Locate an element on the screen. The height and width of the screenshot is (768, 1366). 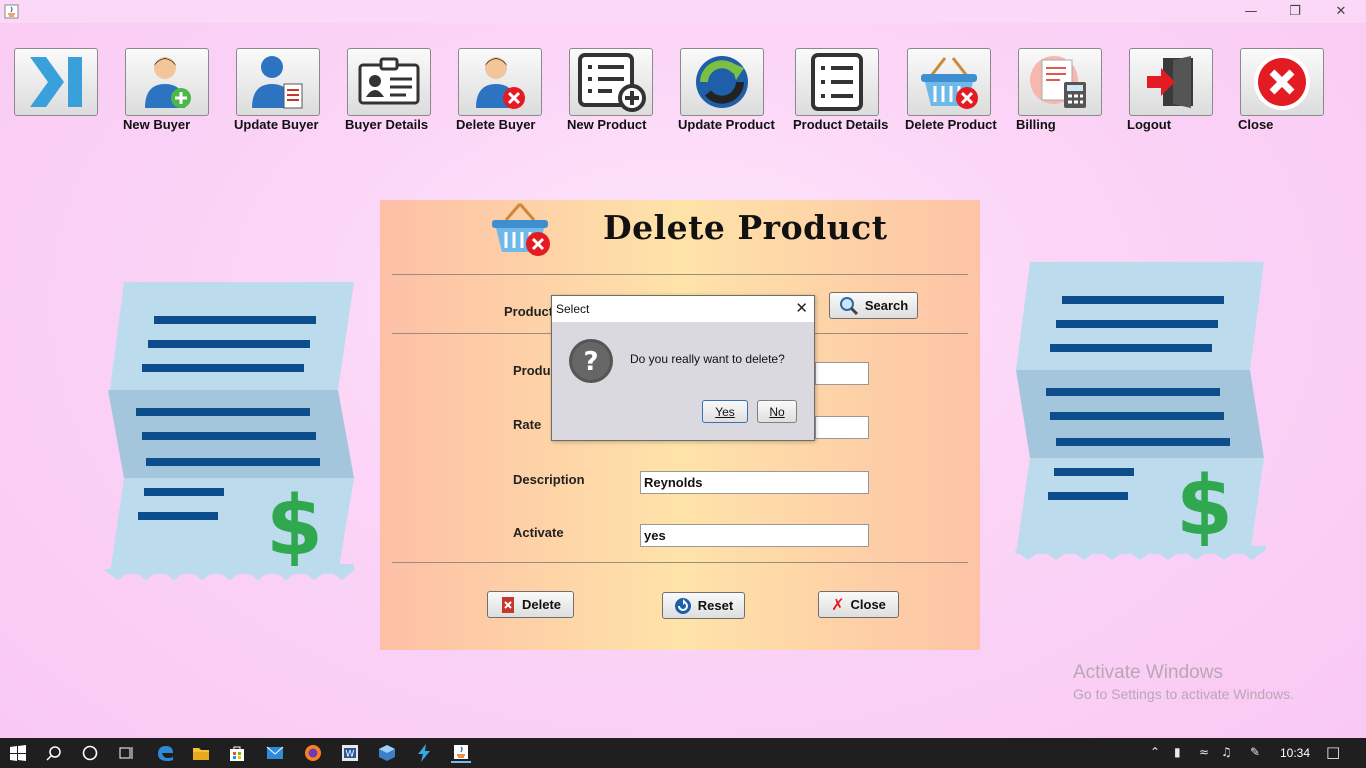
close-app-label: Close is located at coordinates (1256, 124).